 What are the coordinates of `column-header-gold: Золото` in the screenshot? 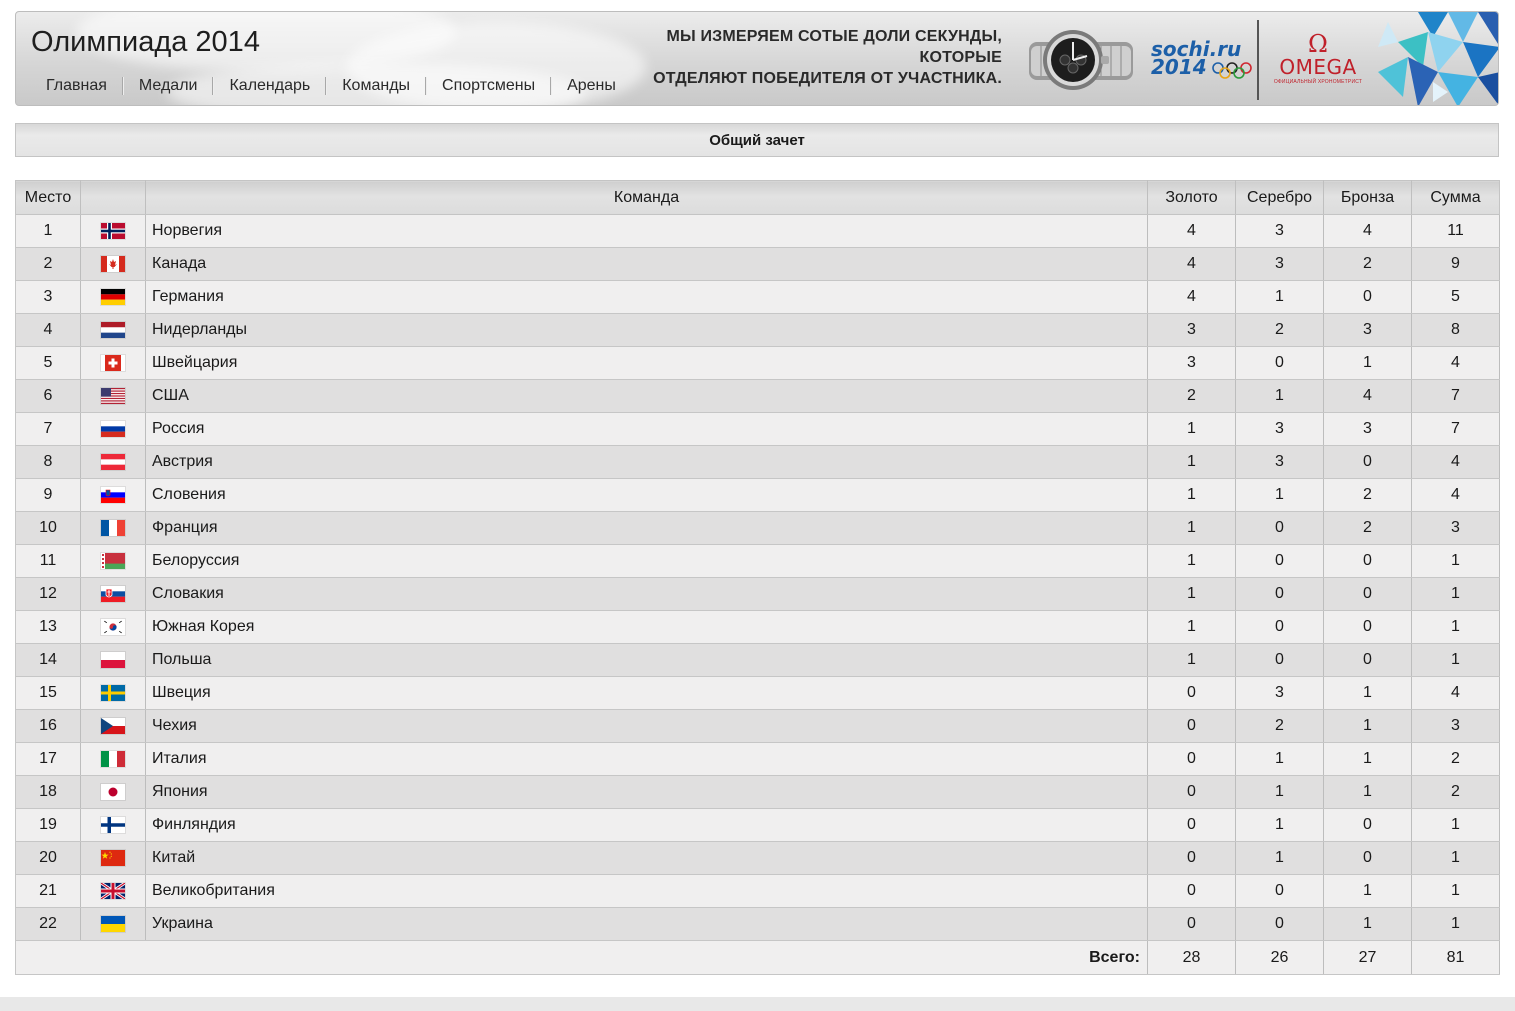 It's located at (1191, 197).